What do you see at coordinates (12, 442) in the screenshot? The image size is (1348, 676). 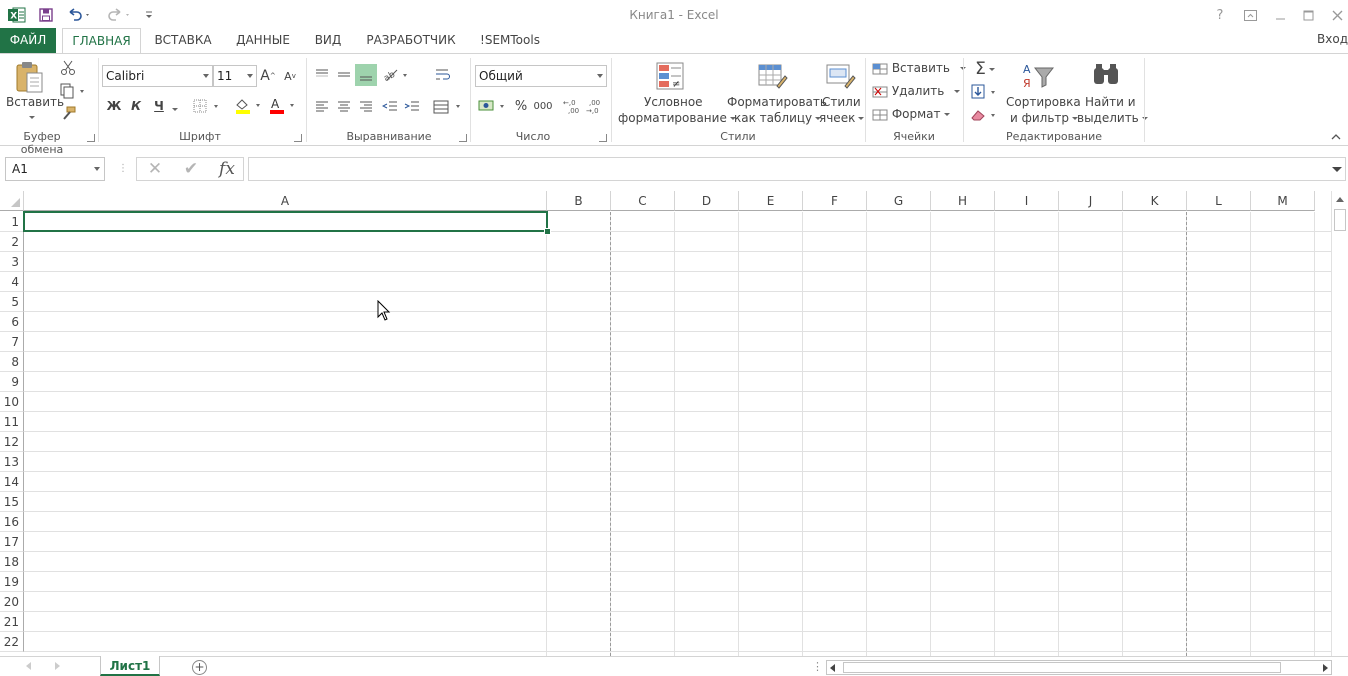 I see `row-header-12: 12` at bounding box center [12, 442].